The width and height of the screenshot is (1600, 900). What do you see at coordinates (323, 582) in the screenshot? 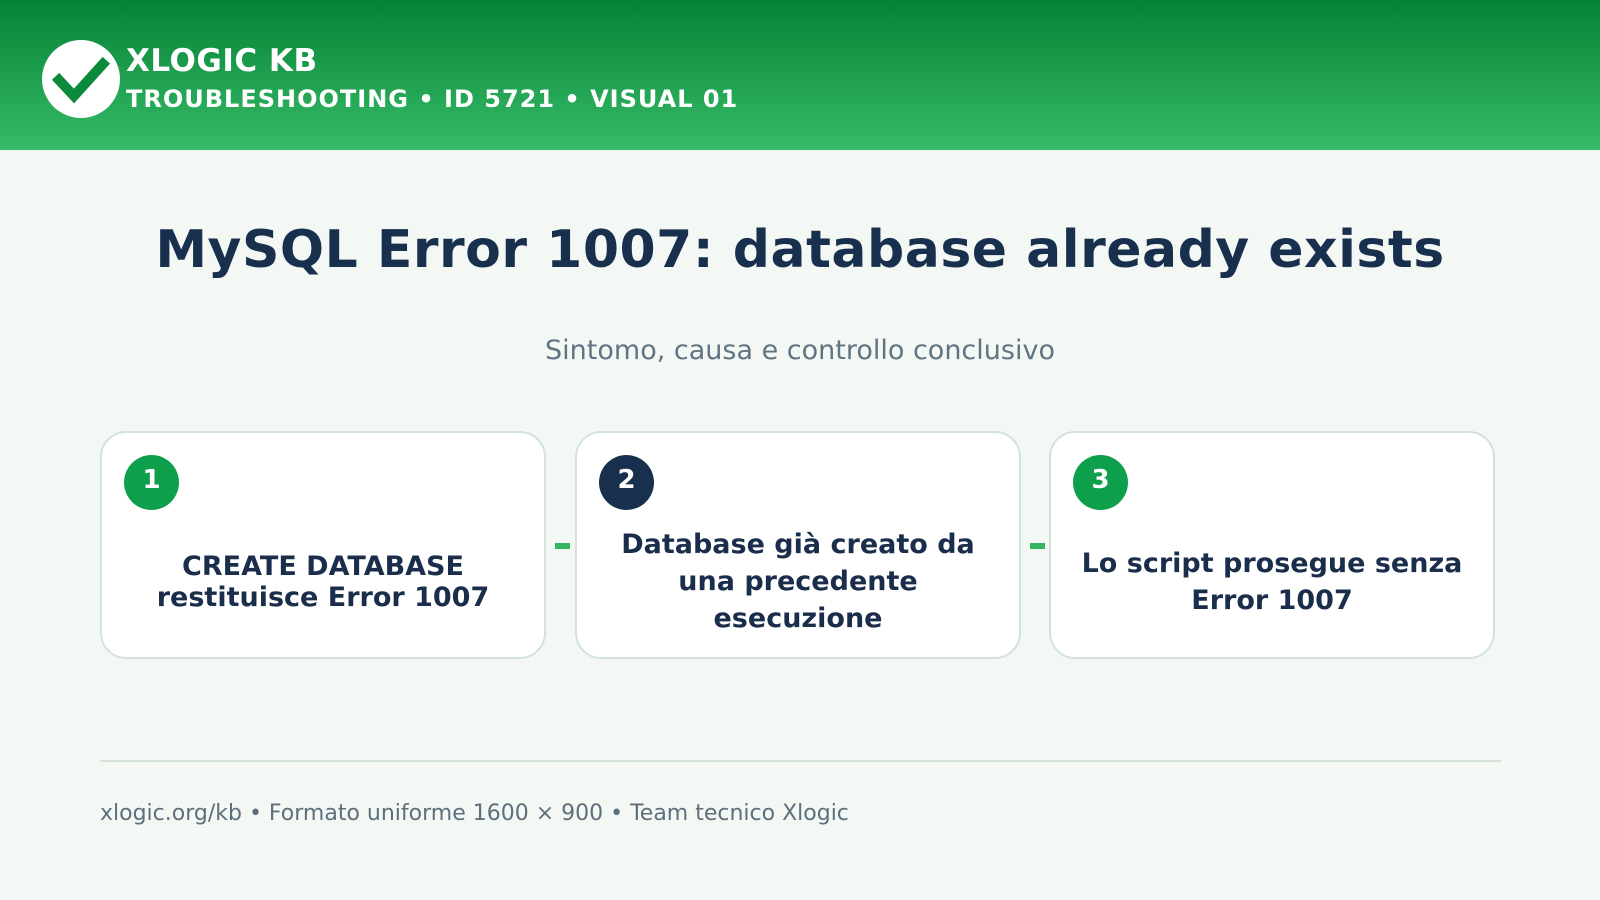
I see `step-text: CREATE DATABASE restituisce Error 1007` at bounding box center [323, 582].